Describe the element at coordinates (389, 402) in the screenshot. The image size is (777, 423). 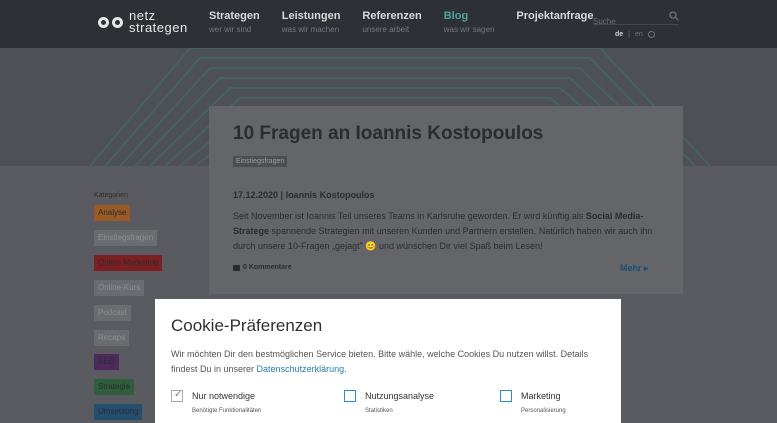
I see `cookie-option-analytics: Nutzungsanalyse Statistiken` at that location.